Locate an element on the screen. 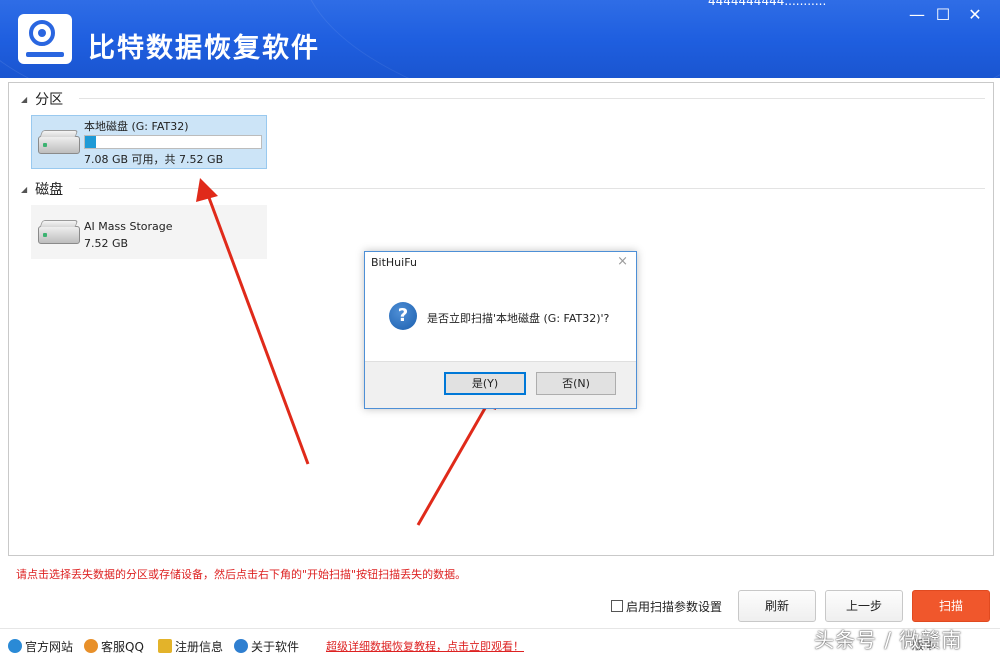 This screenshot has width=1000, height=660. back-button: 上一步 is located at coordinates (864, 606).